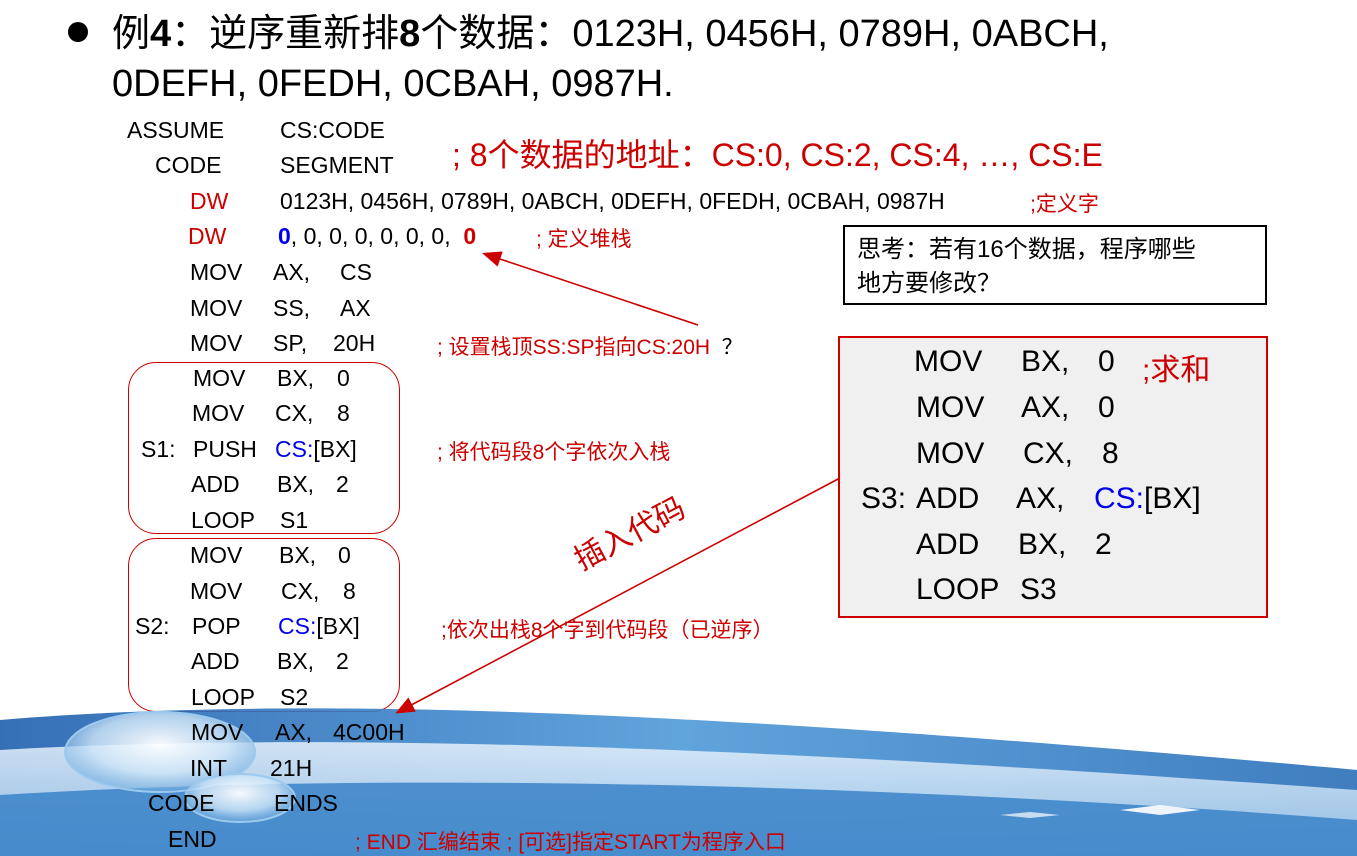 This screenshot has width=1357, height=856. Describe the element at coordinates (590, 288) in the screenshot. I see `stack-arrow` at that location.